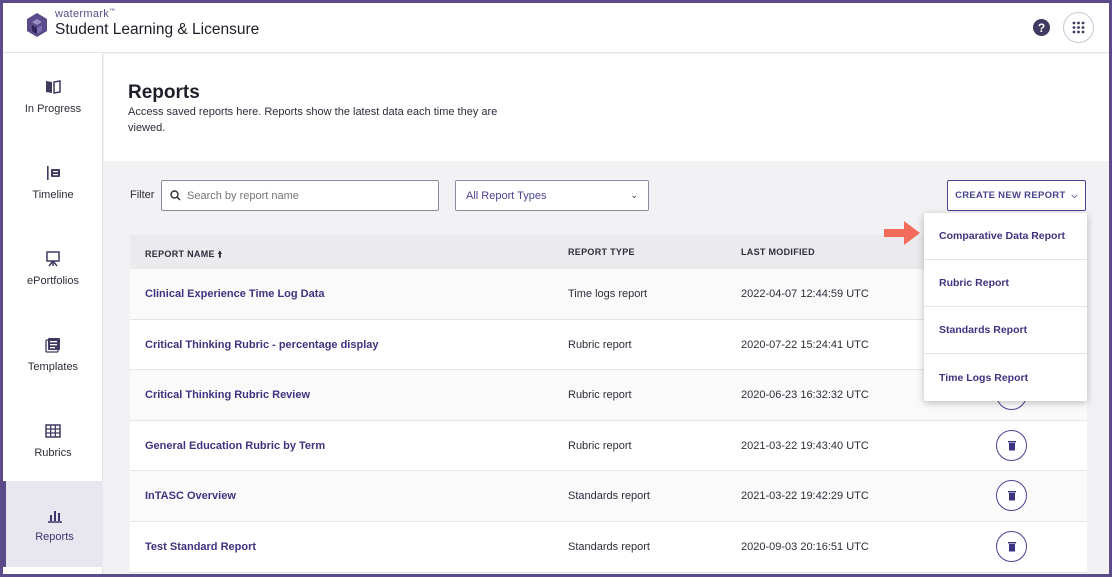 The image size is (1112, 577). I want to click on book-icon, so click(53, 86).